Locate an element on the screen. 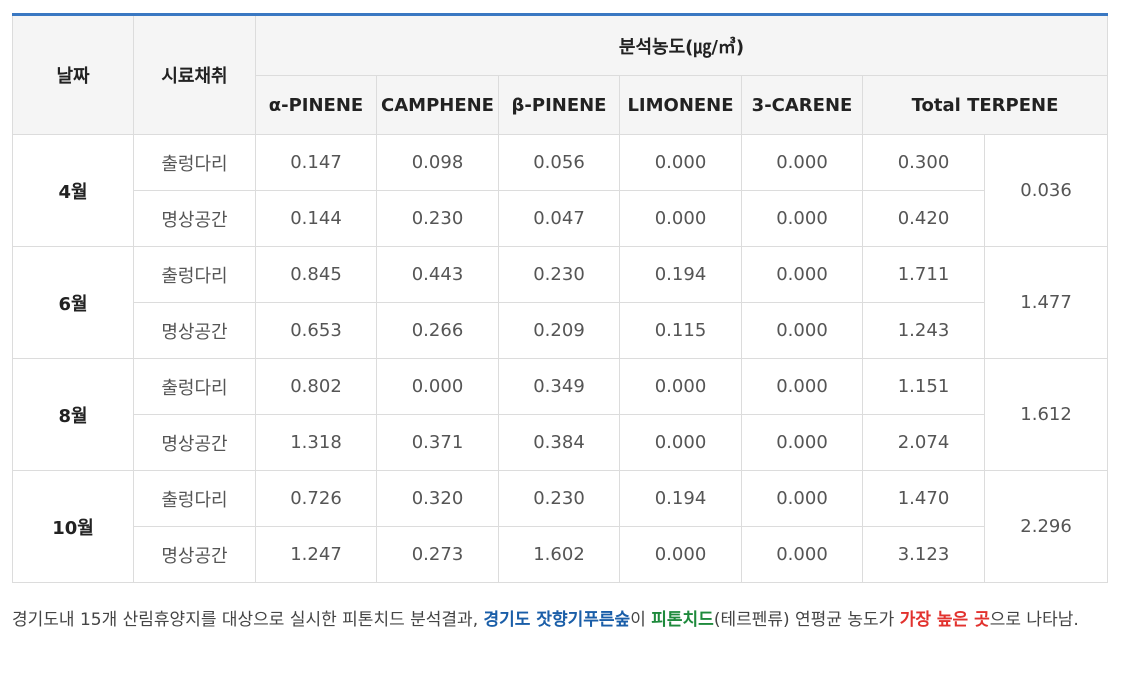 The height and width of the screenshot is (673, 1122). beta-pinene-value: 0.047 is located at coordinates (559, 218).